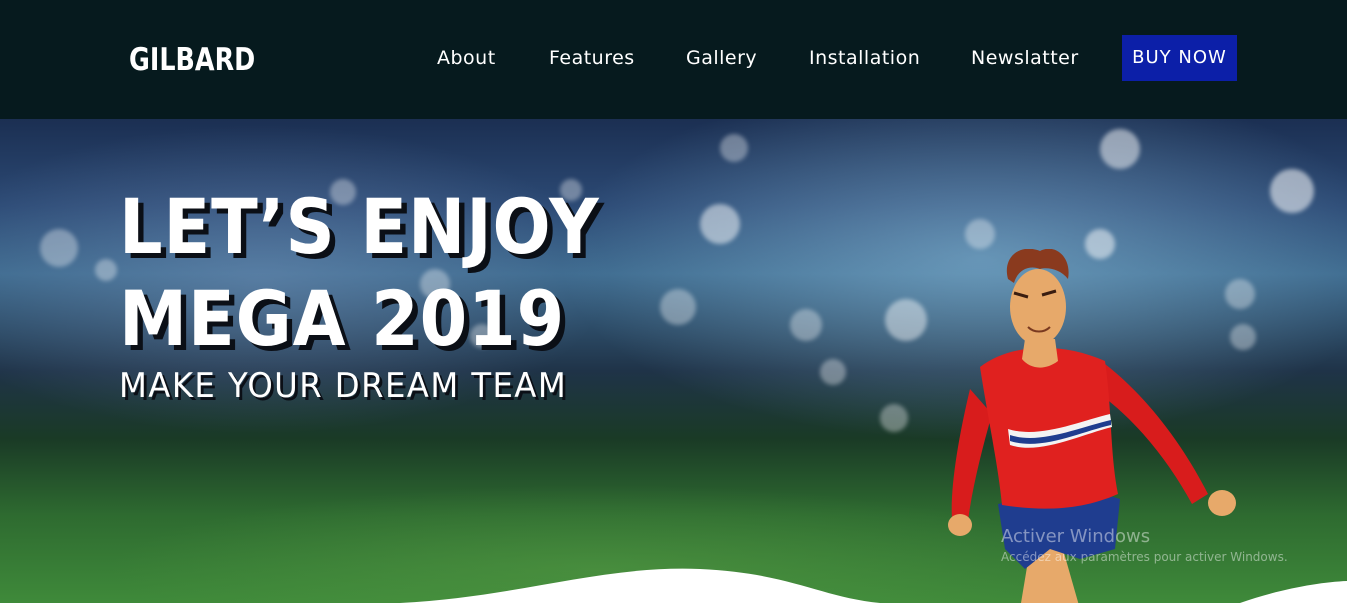 The width and height of the screenshot is (1347, 603). I want to click on watermark-title: Activer Windows, so click(1076, 536).